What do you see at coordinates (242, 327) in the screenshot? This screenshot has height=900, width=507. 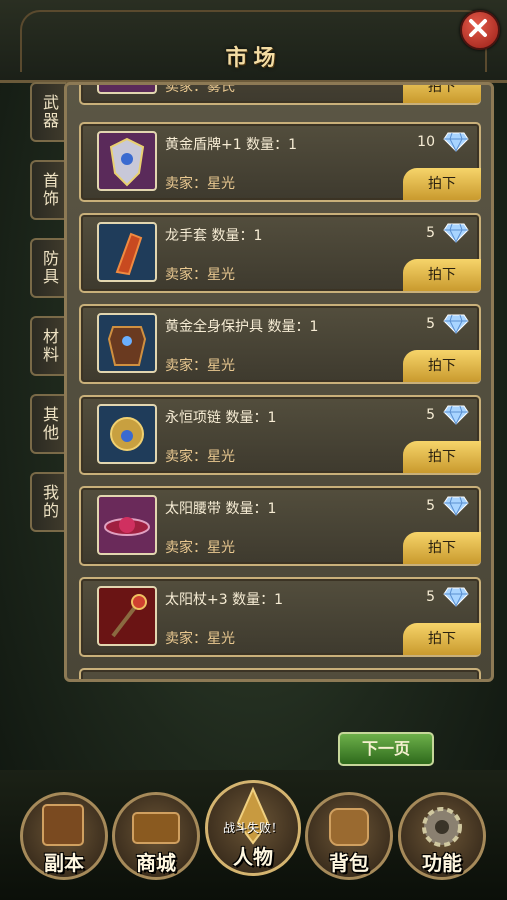 I see `item-name: 黄金全身保护具 数量：1` at bounding box center [242, 327].